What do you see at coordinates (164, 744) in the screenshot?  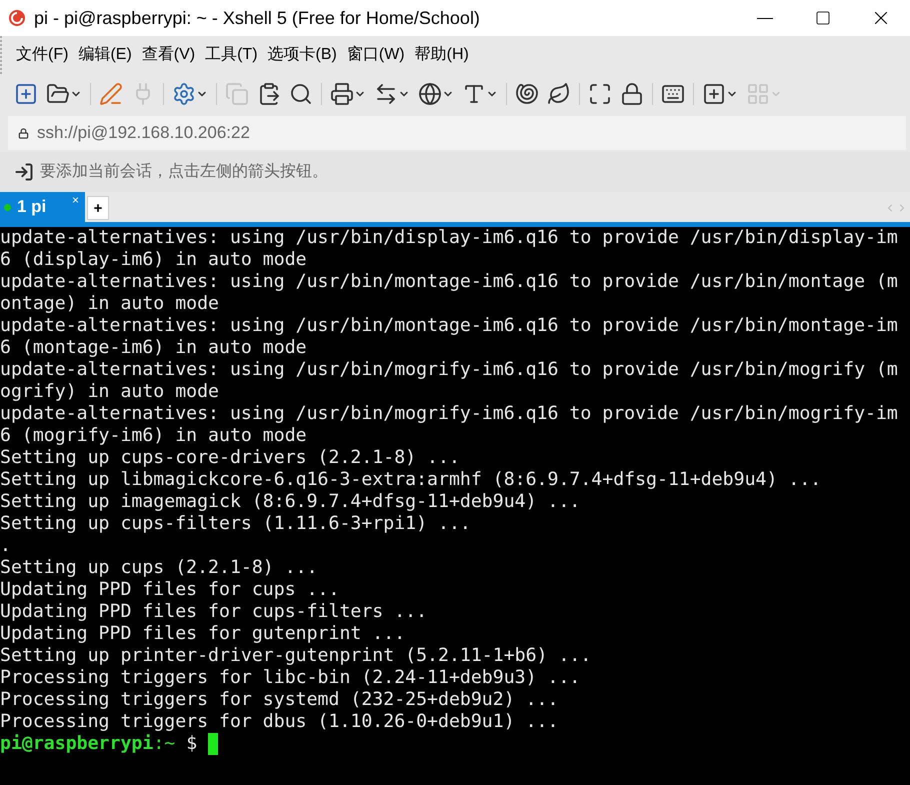 I see `prompt-path: :~` at bounding box center [164, 744].